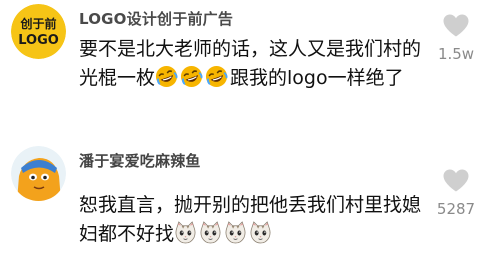 This screenshot has width=499, height=255. I want to click on username: LOGO设计创于前广告, so click(156, 18).